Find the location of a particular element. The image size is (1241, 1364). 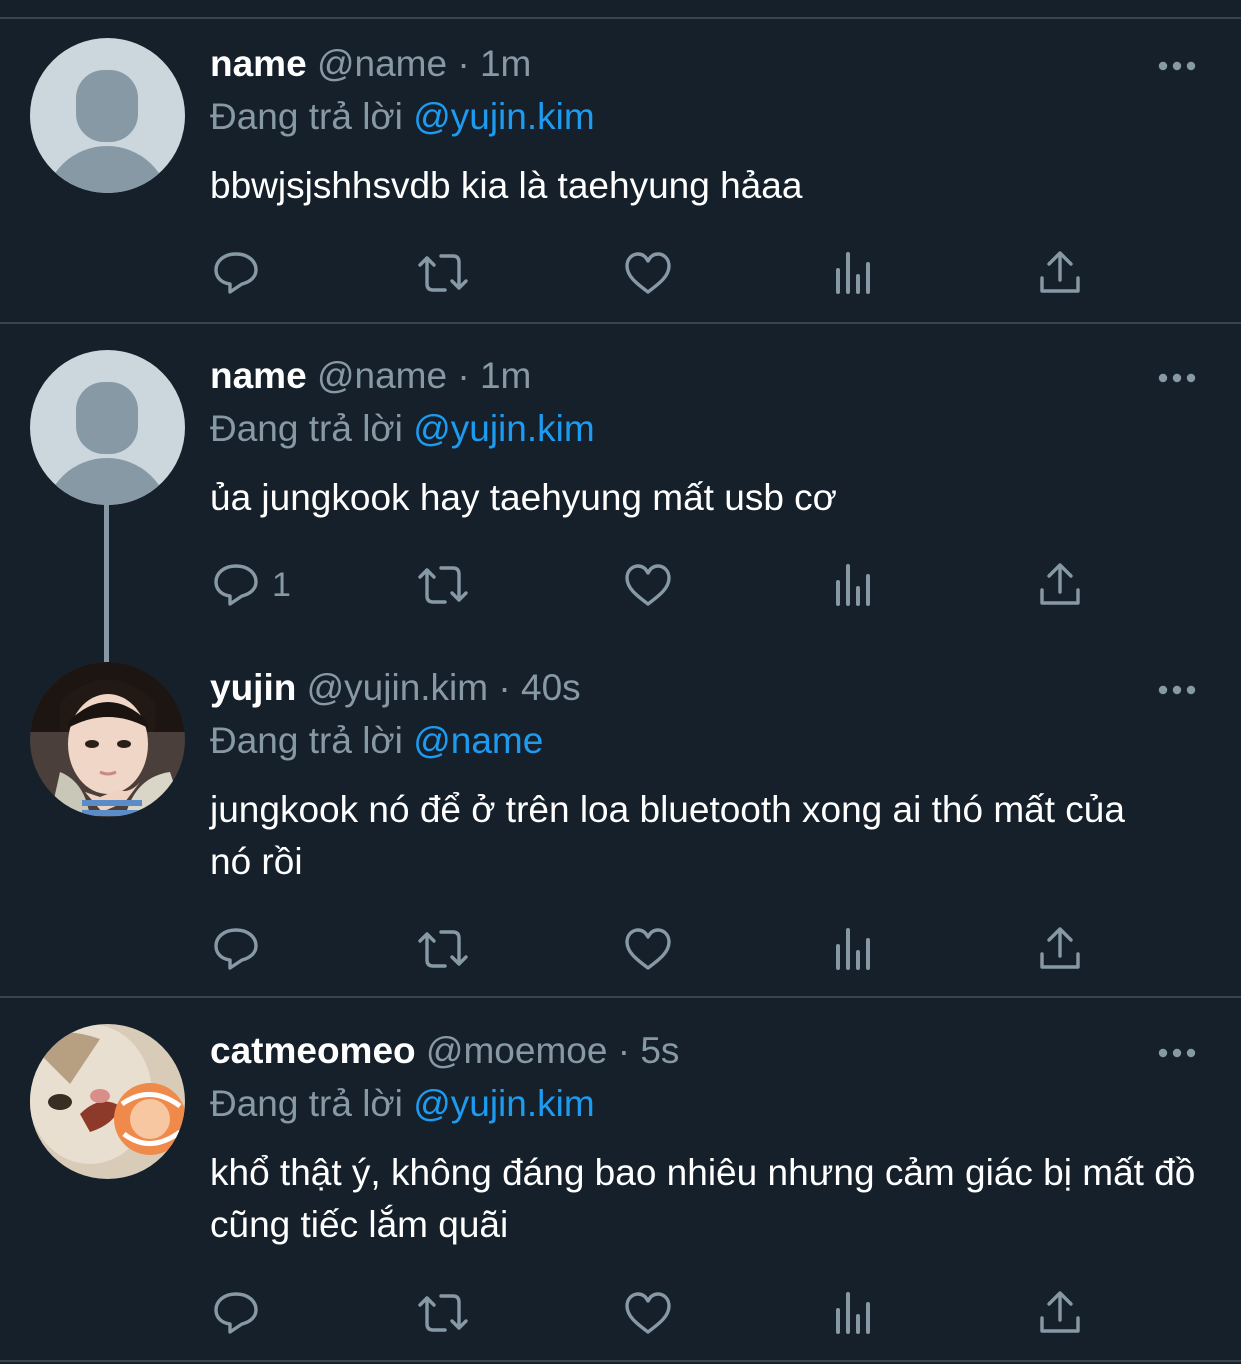

action-bar: 1 is located at coordinates (660, 585).